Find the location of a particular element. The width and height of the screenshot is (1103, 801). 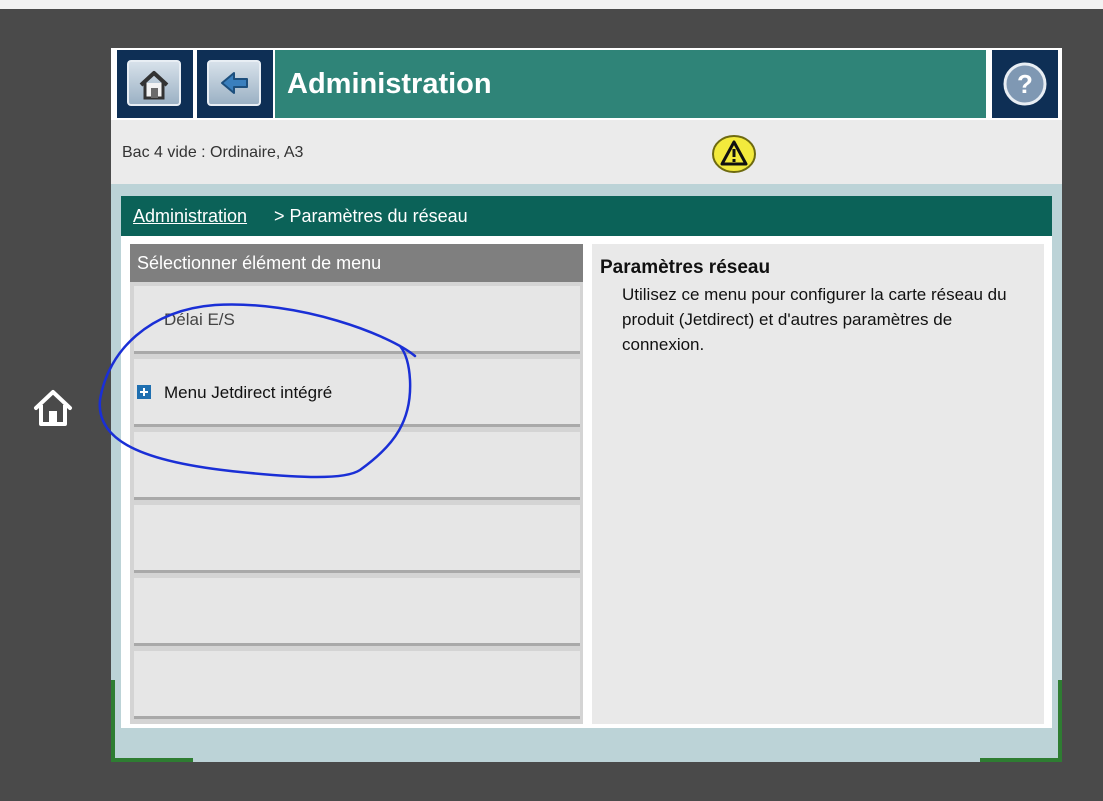

expand-plus-icon is located at coordinates (144, 392).